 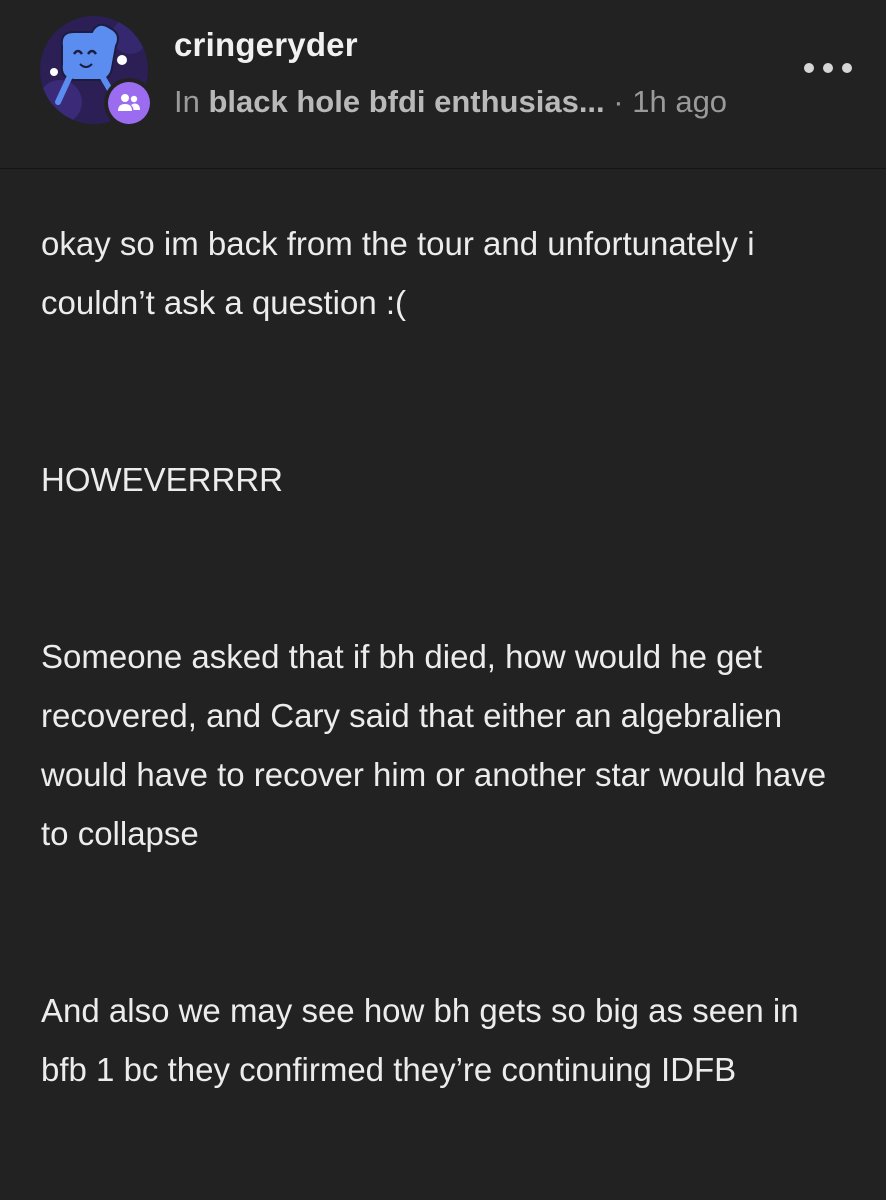 What do you see at coordinates (266, 45) in the screenshot?
I see `username: cringeryder` at bounding box center [266, 45].